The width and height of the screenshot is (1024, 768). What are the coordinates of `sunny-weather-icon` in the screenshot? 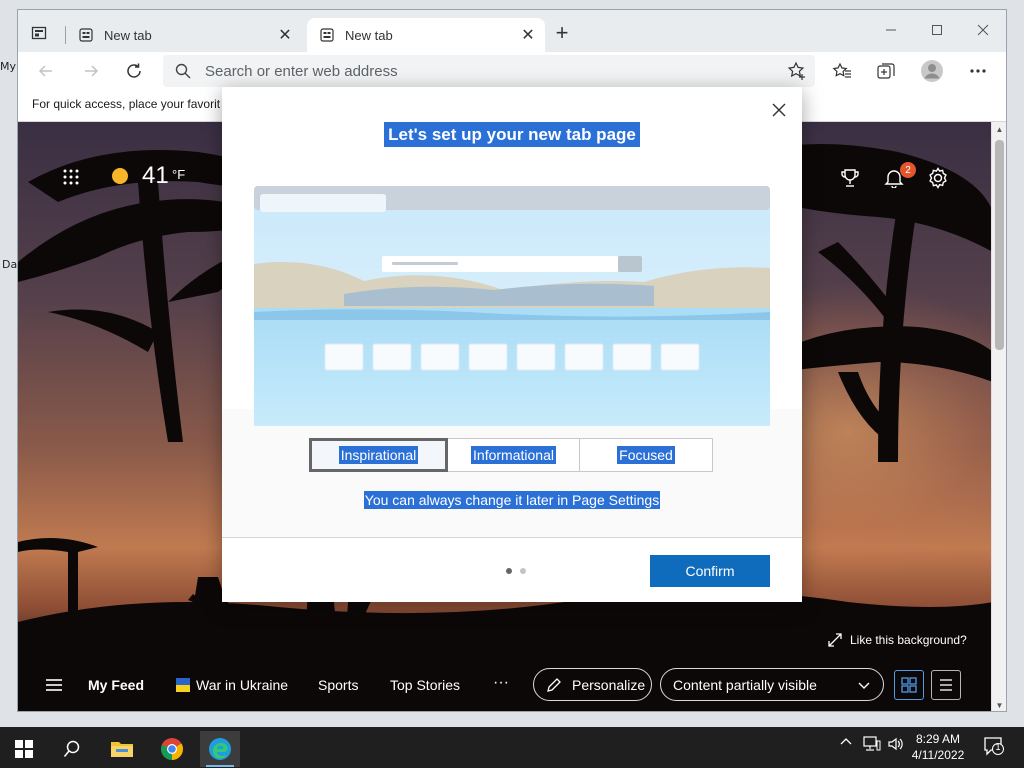 It's located at (120, 176).